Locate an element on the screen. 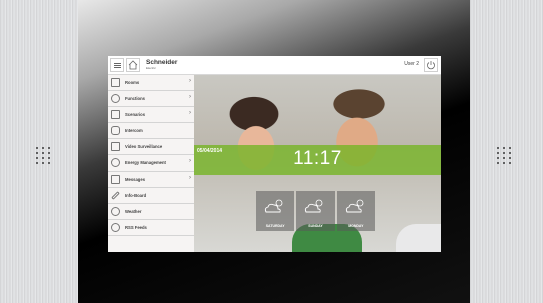 The height and width of the screenshot is (303, 543). clock-band: 05/04/2014 11:17 is located at coordinates (317, 160).